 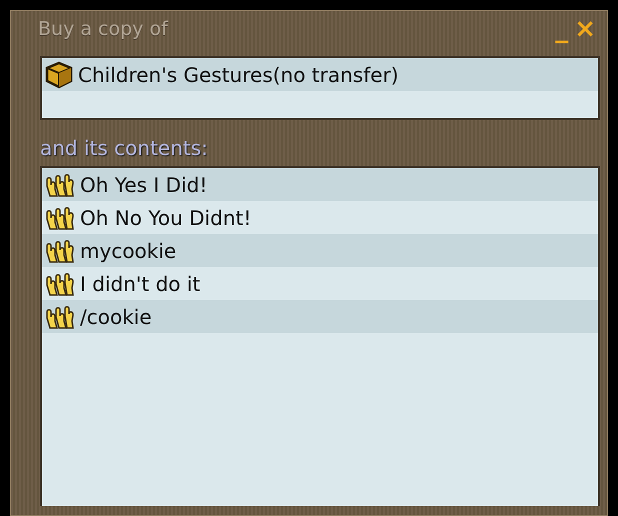 I want to click on window-title: Buy a copy of, so click(x=104, y=29).